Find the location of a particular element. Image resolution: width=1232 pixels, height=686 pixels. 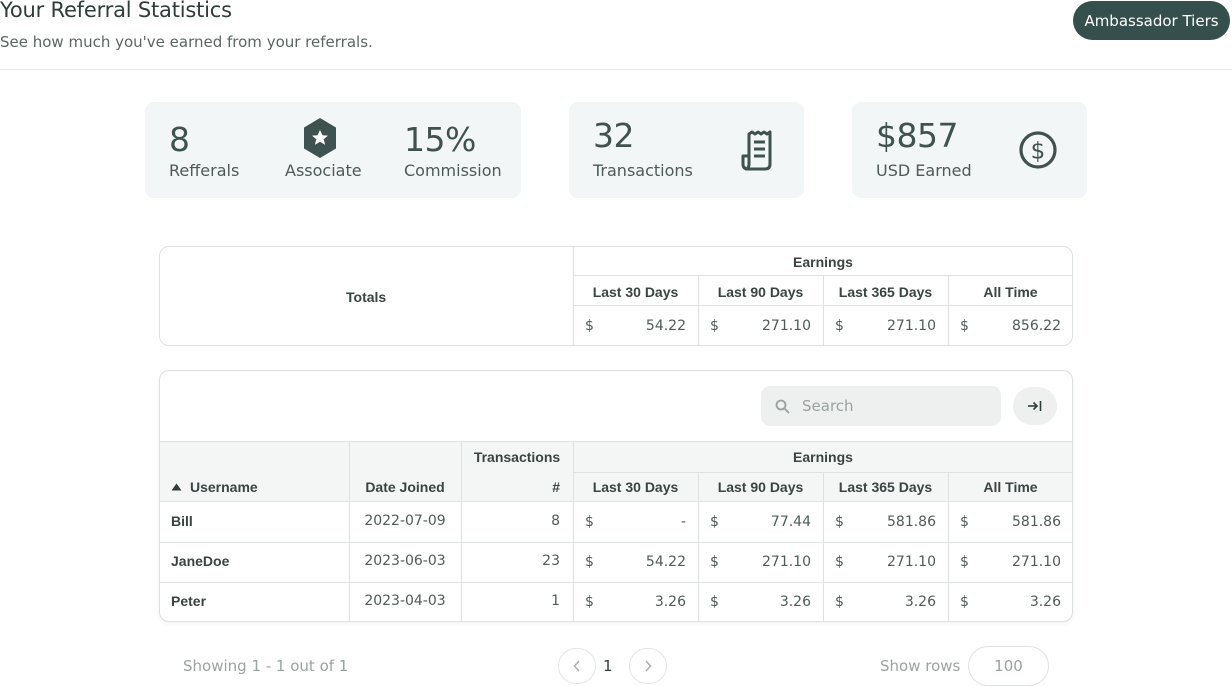

commission-label: Commission is located at coordinates (453, 170).